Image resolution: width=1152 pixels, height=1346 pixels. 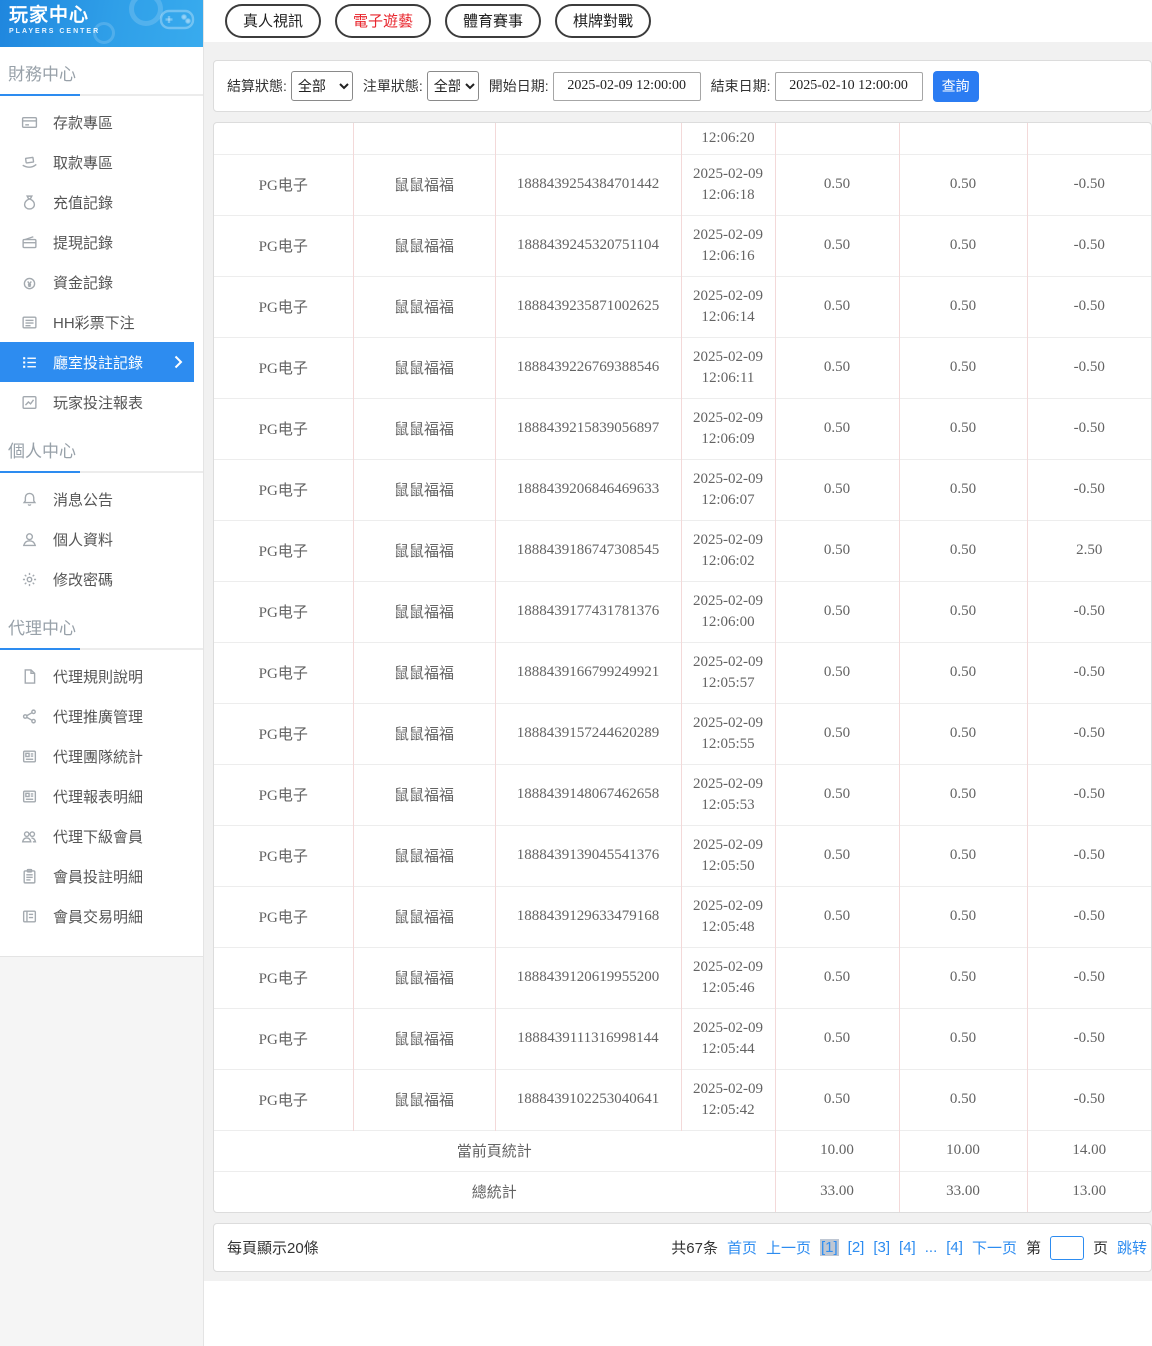 I want to click on search-button: 查詢, so click(x=955, y=86).